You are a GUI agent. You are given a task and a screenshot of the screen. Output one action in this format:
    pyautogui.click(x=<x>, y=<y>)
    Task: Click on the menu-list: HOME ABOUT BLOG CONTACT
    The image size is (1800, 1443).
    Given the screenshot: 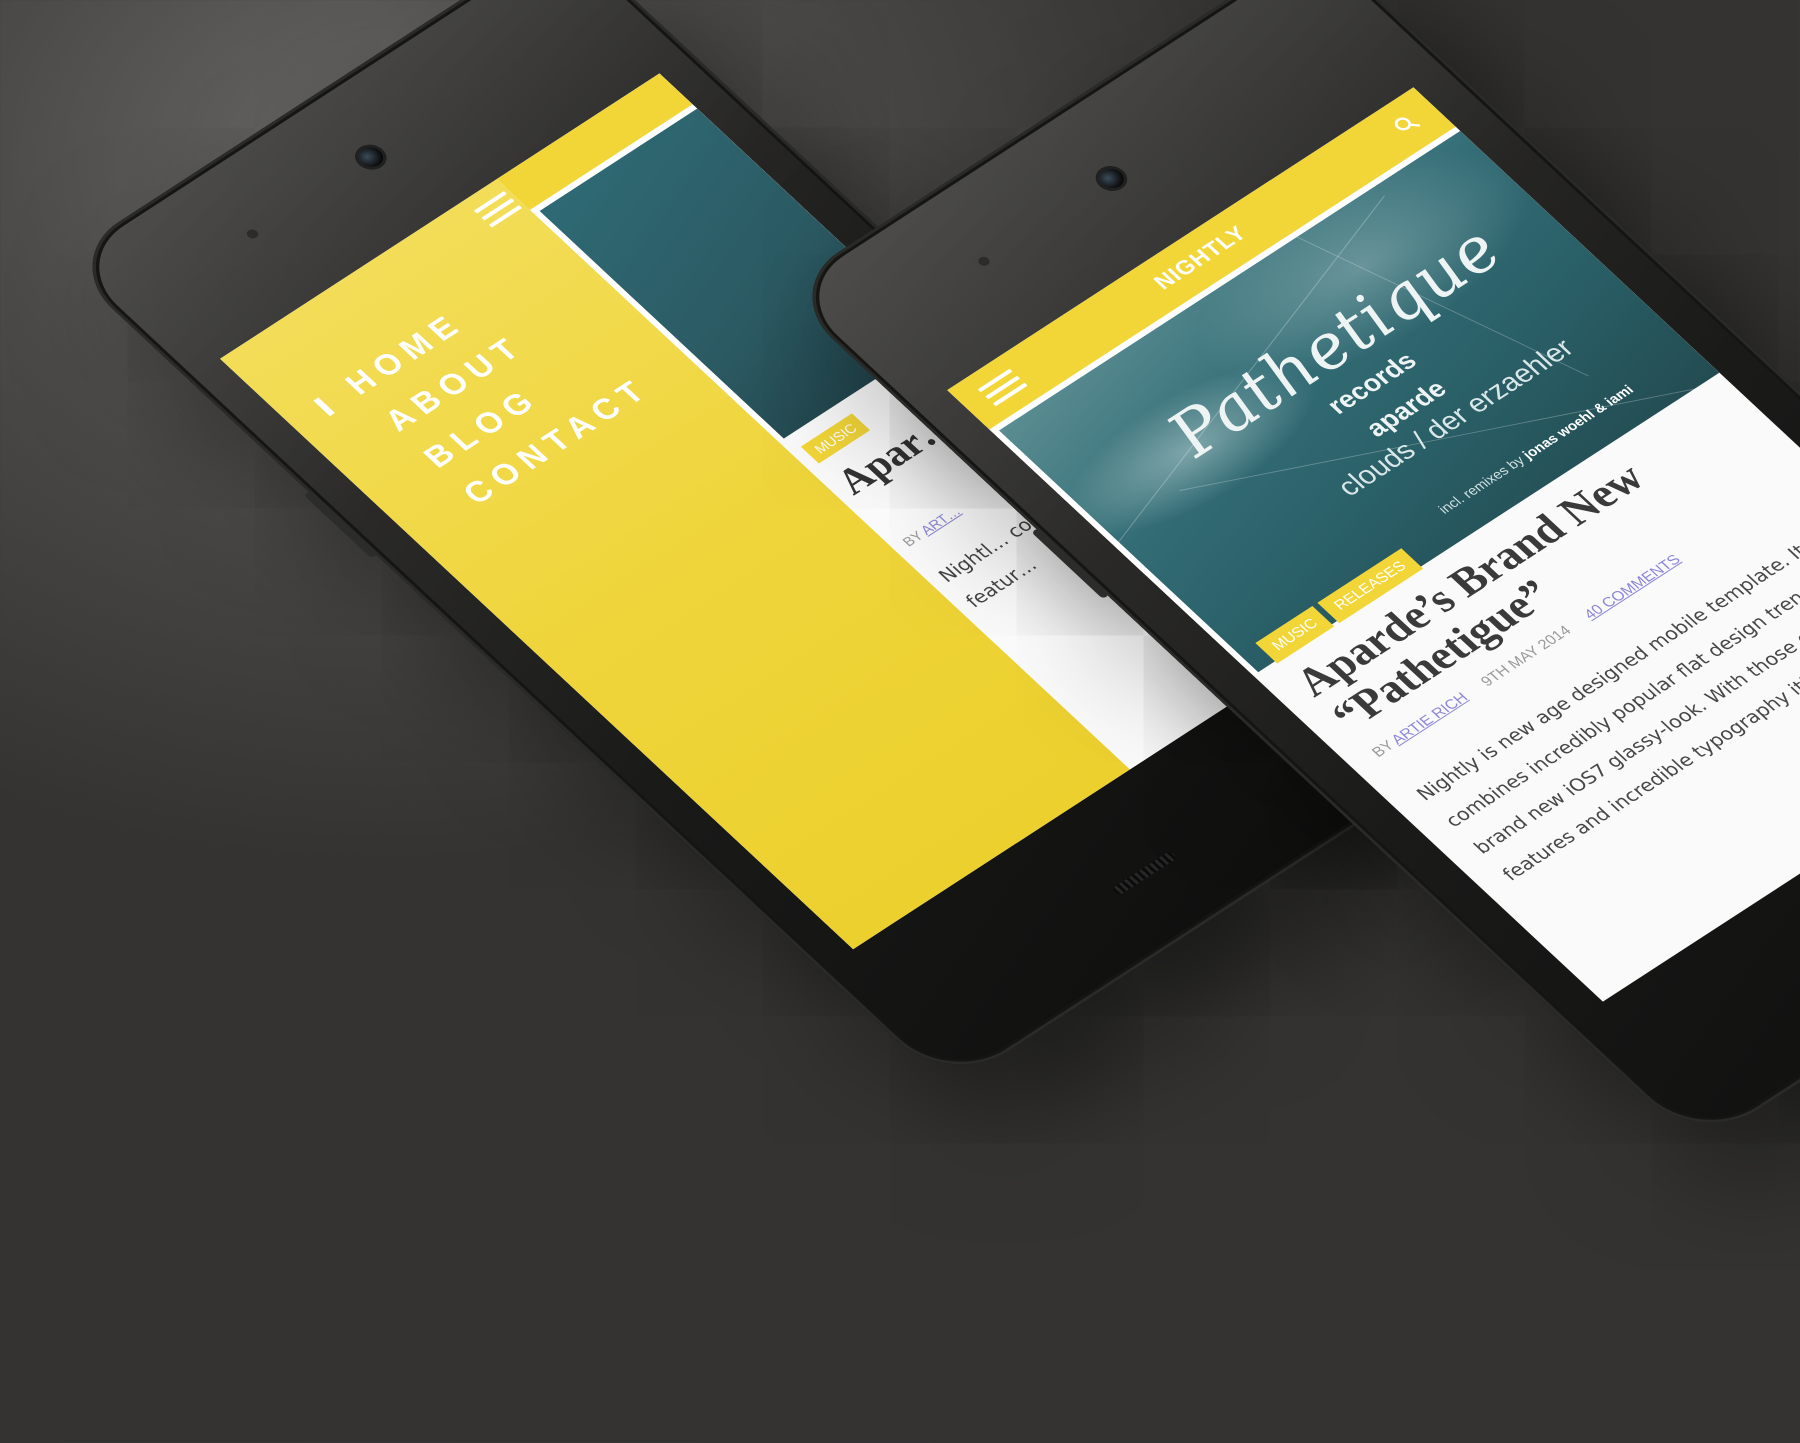 What is the action you would take?
    pyautogui.click(x=497, y=385)
    